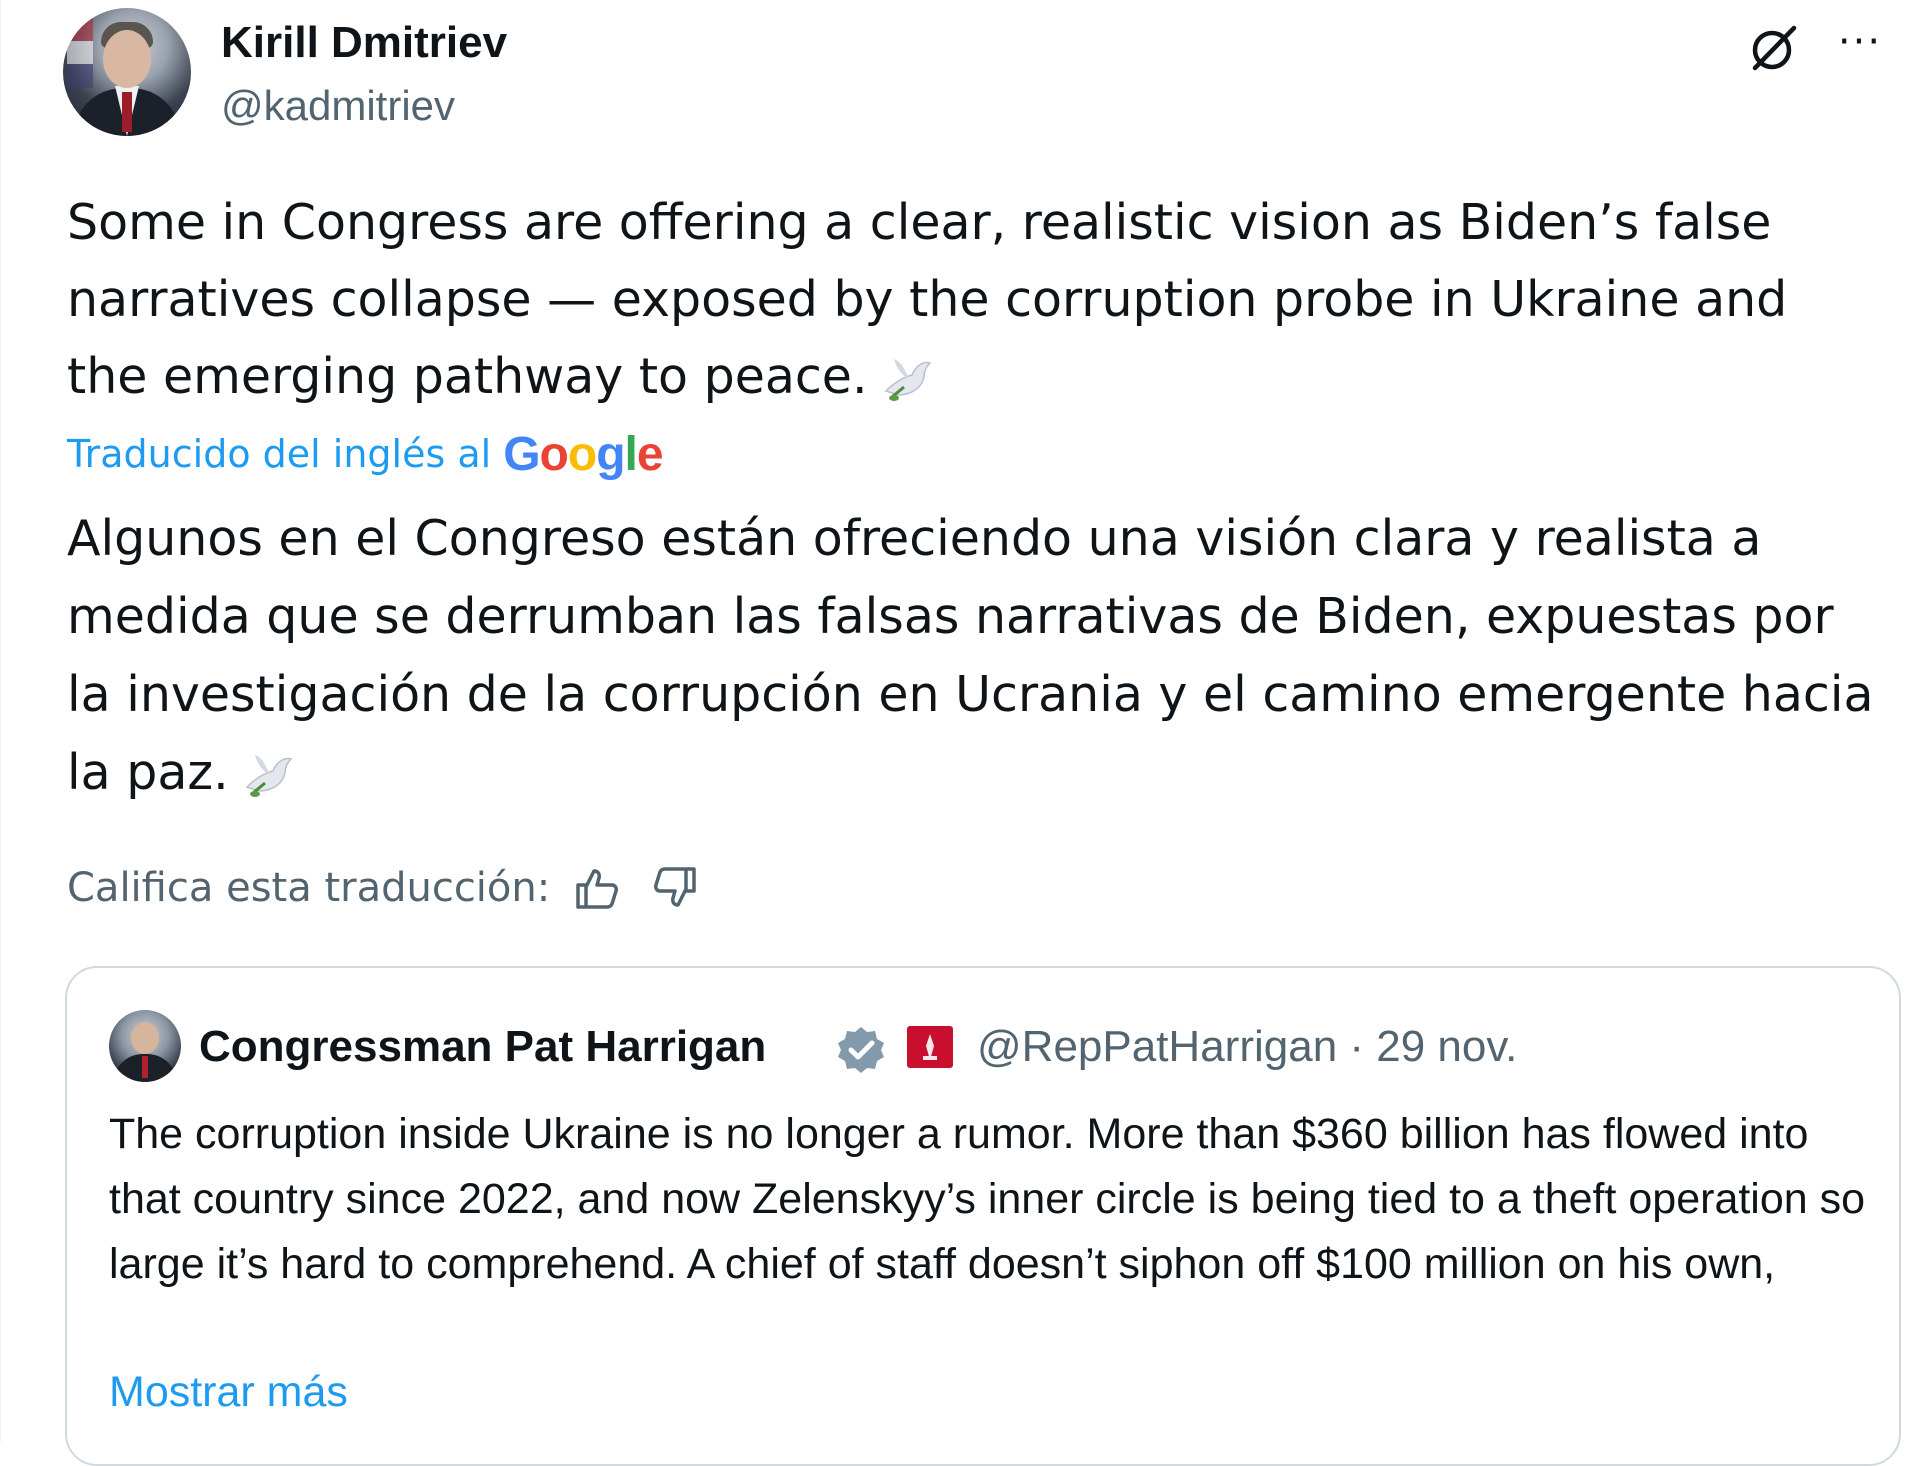  Describe the element at coordinates (1247, 1047) in the screenshot. I see `quoted-handle-date: @RepPatHarrigan · 29 nov.` at that location.